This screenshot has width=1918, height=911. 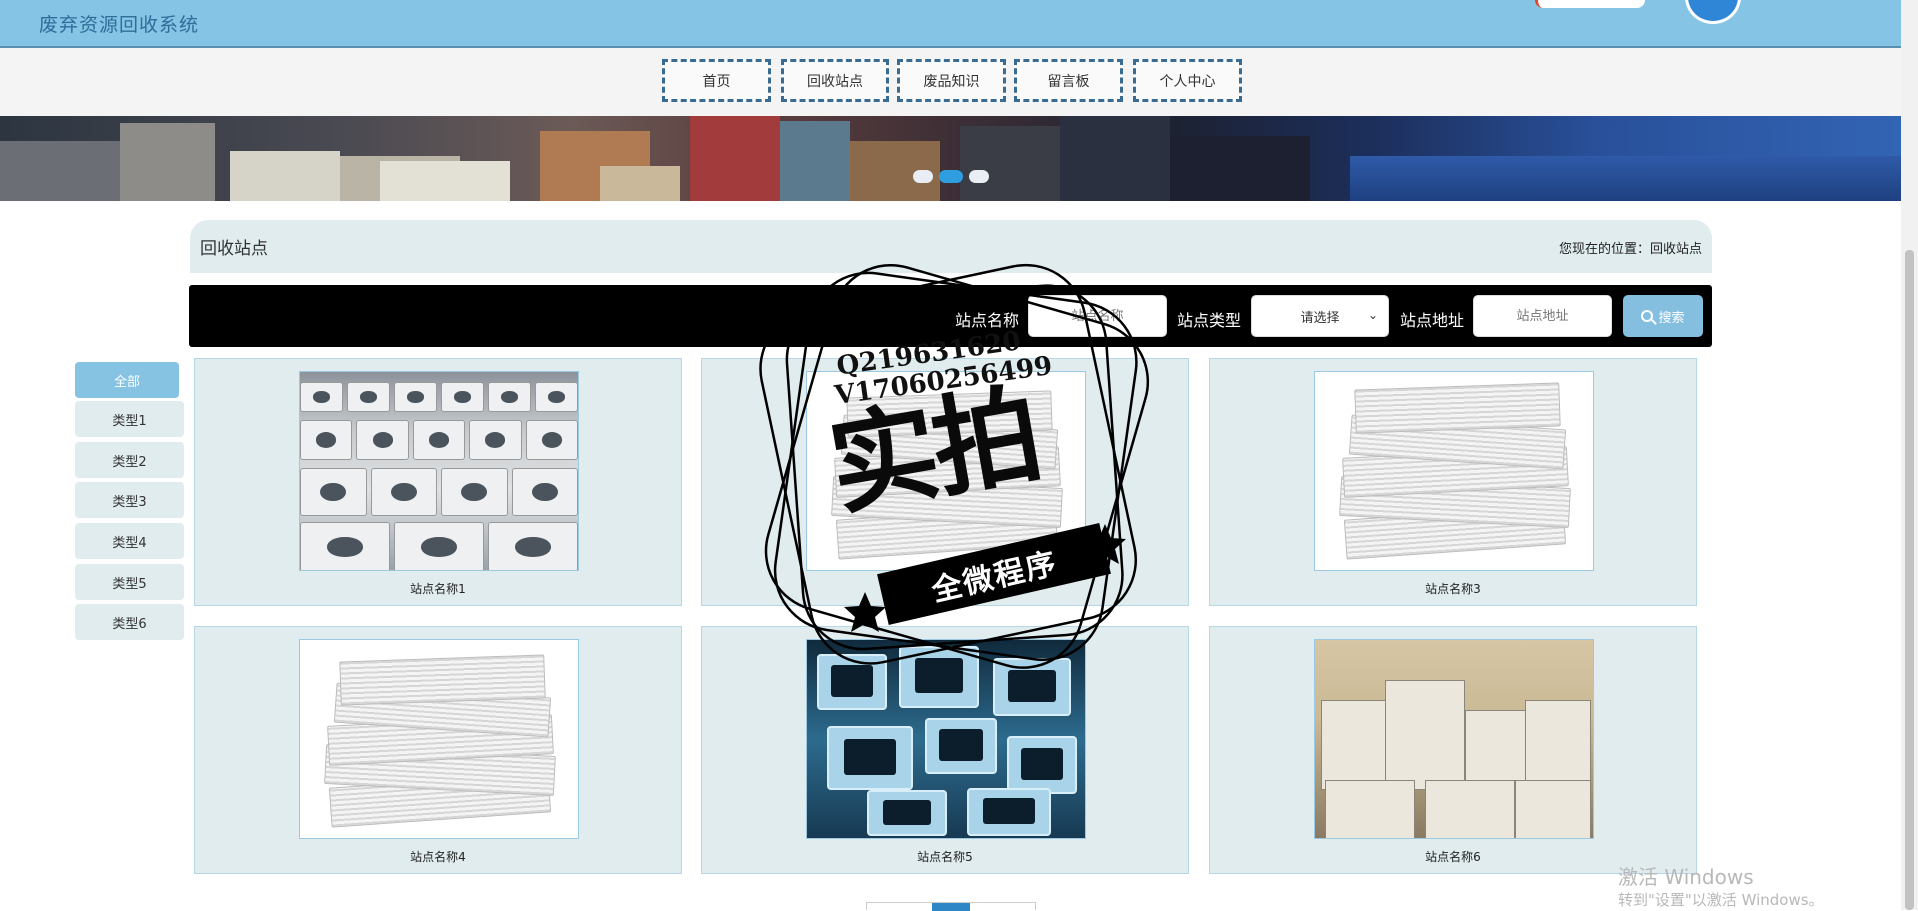 I want to click on search-button-label: 搜索, so click(x=1671, y=318).